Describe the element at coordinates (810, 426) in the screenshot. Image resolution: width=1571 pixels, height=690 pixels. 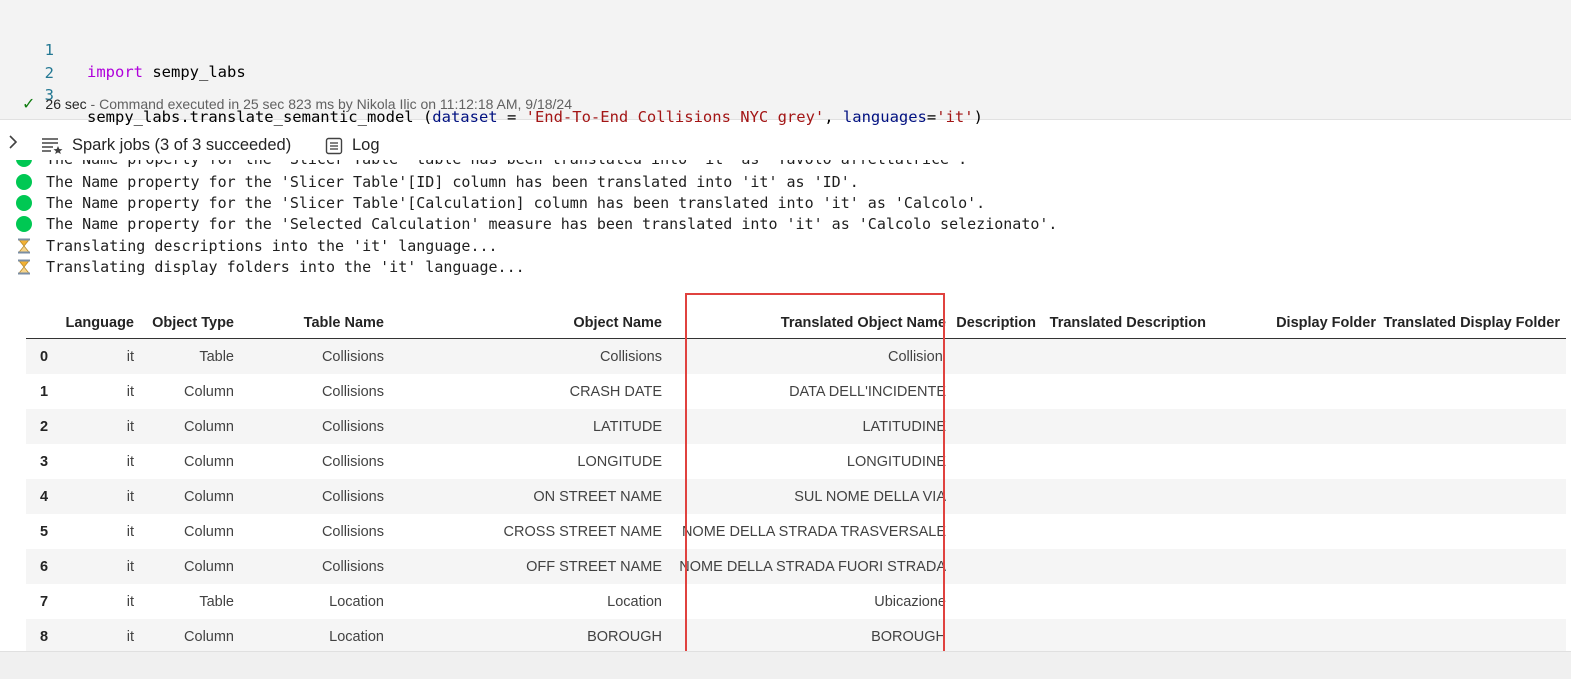
I see `table-cell: LATITUDINE` at that location.